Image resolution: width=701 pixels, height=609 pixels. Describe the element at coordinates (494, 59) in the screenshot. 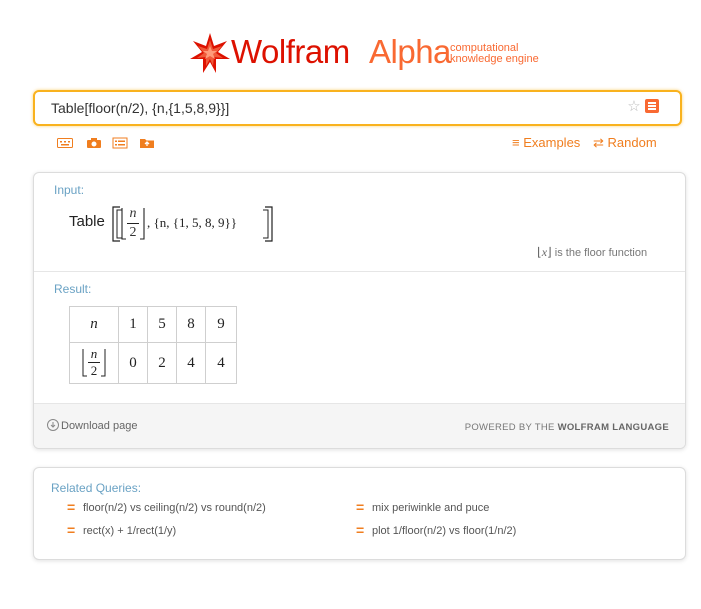

I see `logo-tagline-line-2: knowledge engine` at that location.